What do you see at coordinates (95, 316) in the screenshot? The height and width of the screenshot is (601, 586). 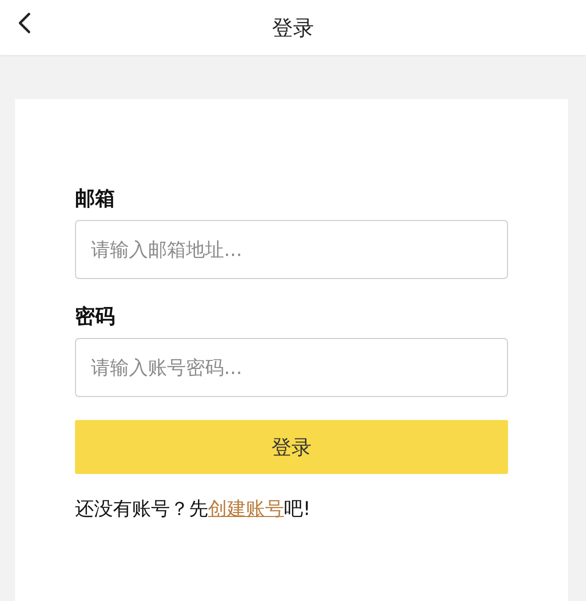 I see `field-label: 密码` at bounding box center [95, 316].